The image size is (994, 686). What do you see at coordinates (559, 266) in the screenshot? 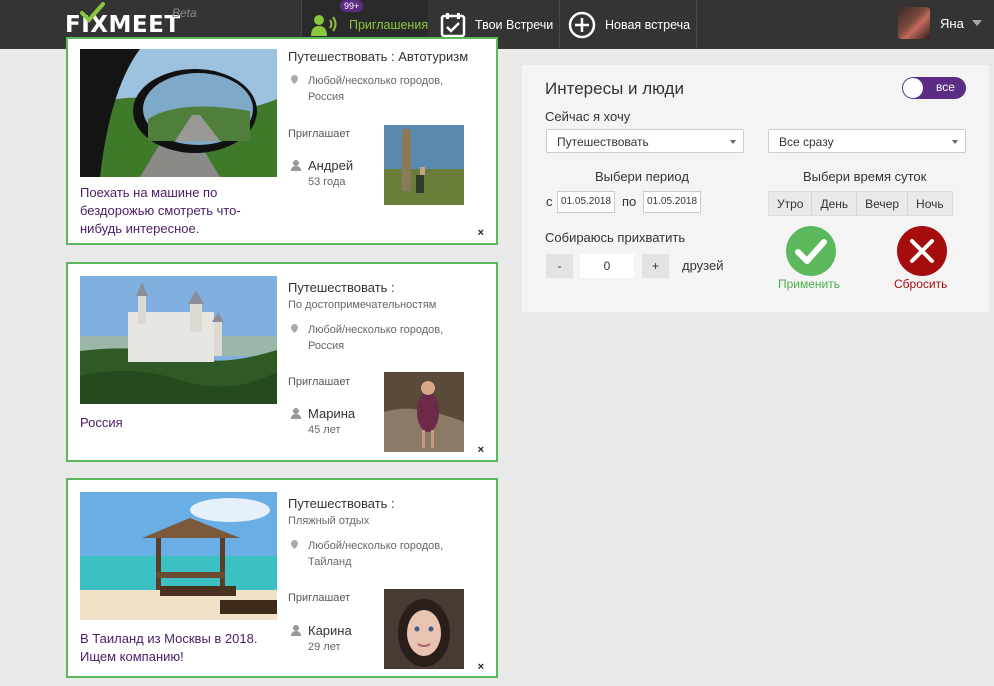
I see `decrement-button: -` at bounding box center [559, 266].